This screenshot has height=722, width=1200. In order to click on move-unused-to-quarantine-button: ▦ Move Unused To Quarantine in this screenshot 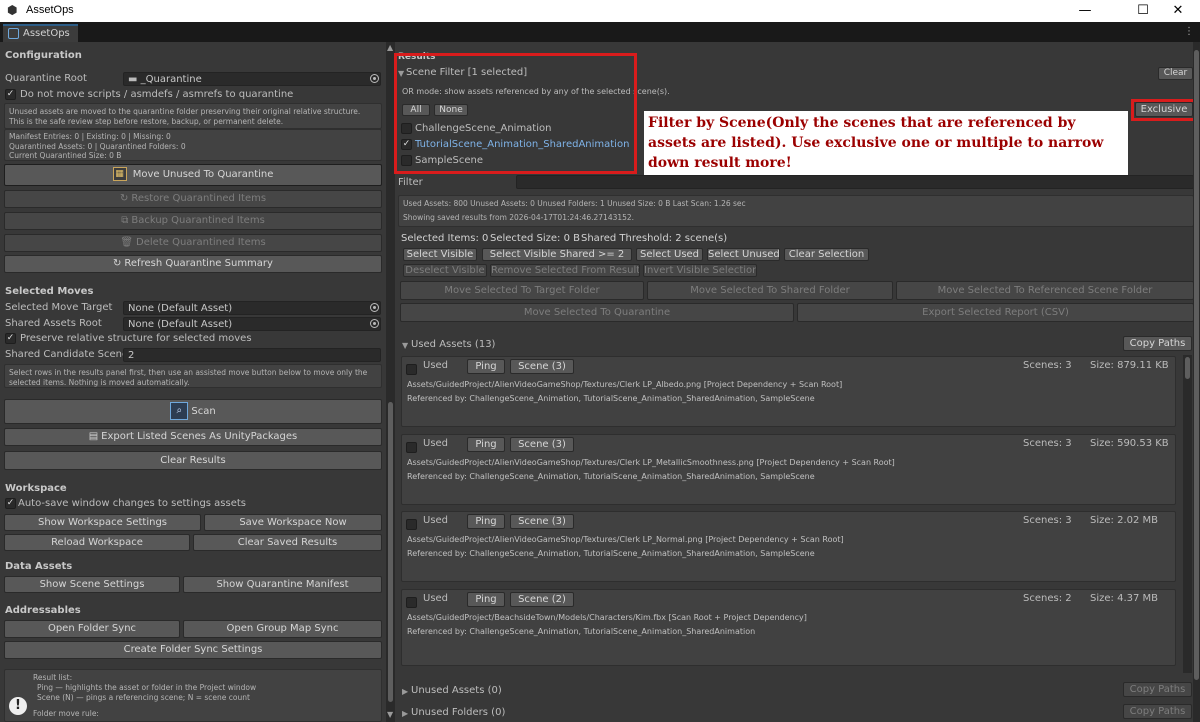, I will do `click(193, 175)`.